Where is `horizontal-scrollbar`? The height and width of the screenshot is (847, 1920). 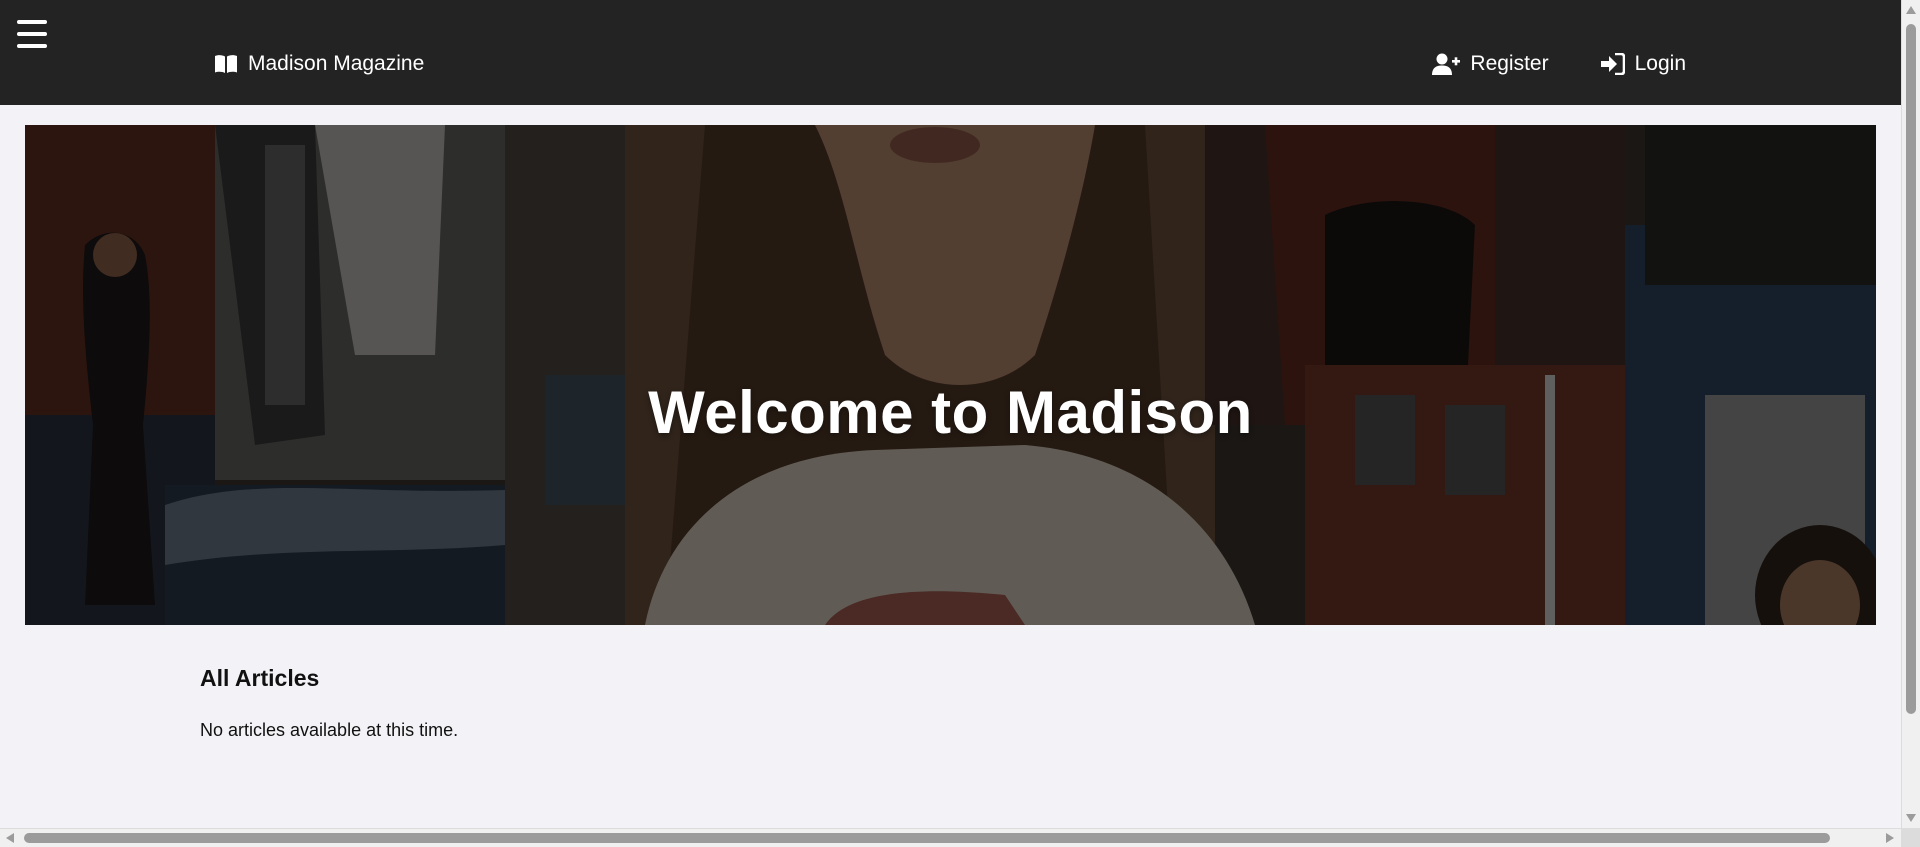 horizontal-scrollbar is located at coordinates (960, 837).